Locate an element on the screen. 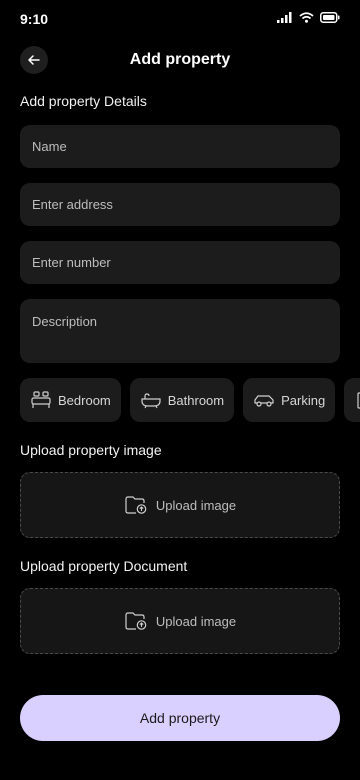 The height and width of the screenshot is (780, 360). bathtub-icon is located at coordinates (151, 400).